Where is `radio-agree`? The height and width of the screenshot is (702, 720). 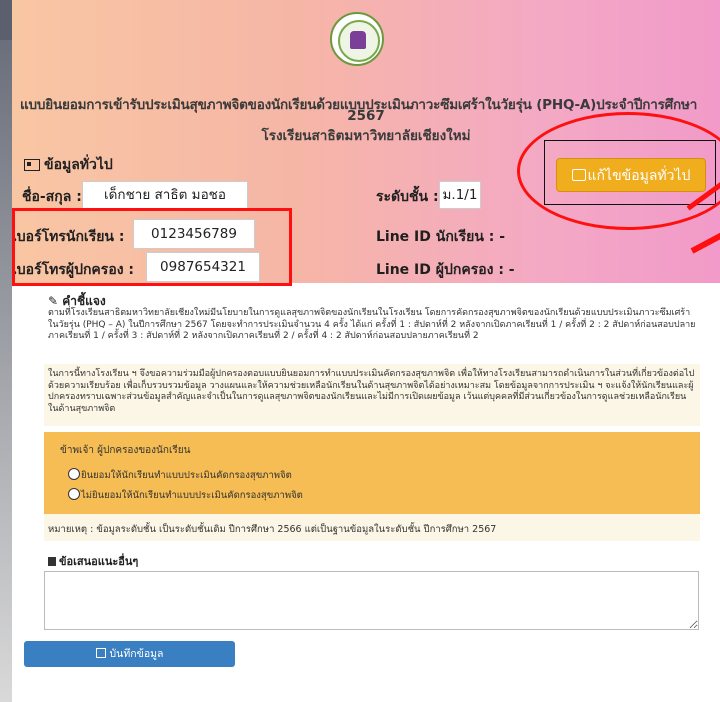 radio-agree is located at coordinates (74, 474).